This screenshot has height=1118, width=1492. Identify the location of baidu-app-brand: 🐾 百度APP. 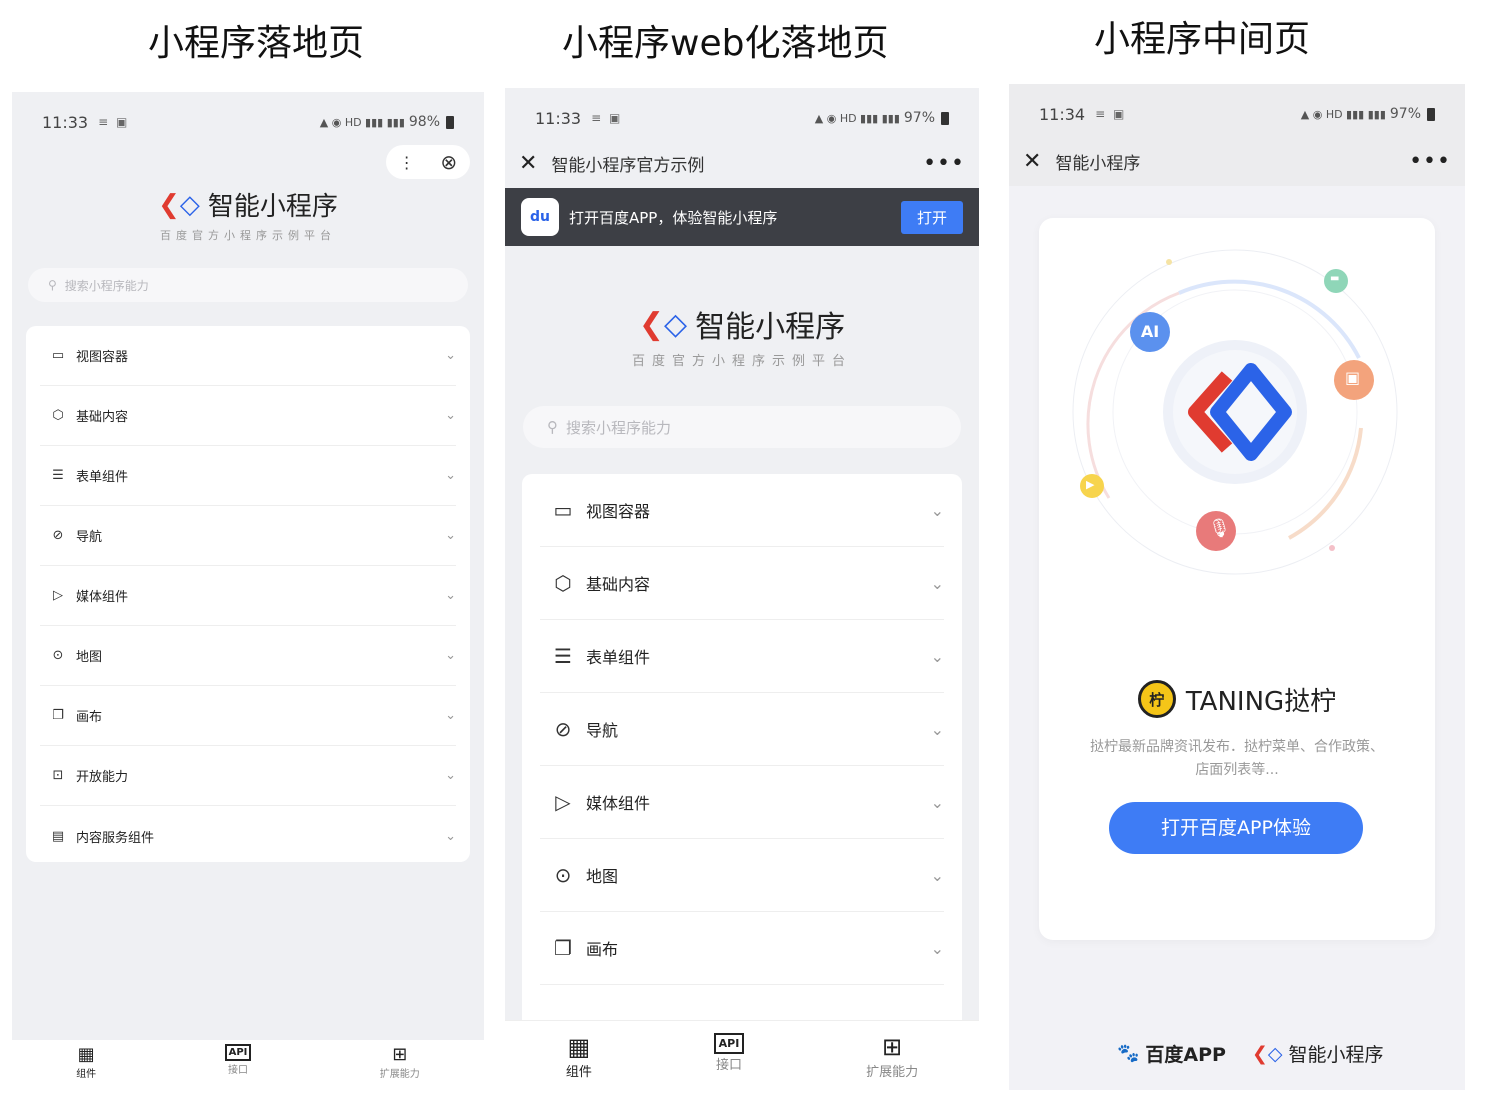
(1171, 1053).